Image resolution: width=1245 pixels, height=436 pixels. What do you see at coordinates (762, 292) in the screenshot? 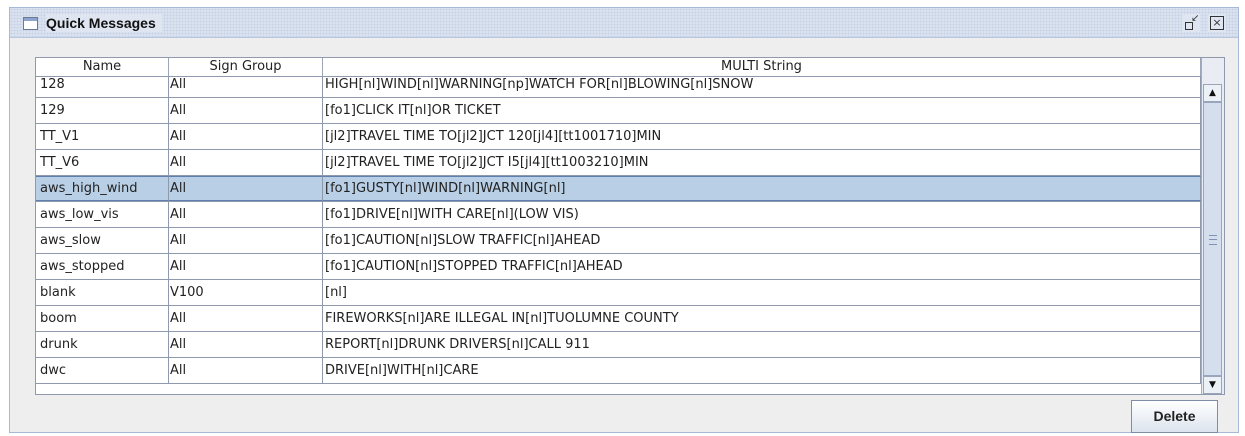
I see `cell-multi-string: [nl]` at bounding box center [762, 292].